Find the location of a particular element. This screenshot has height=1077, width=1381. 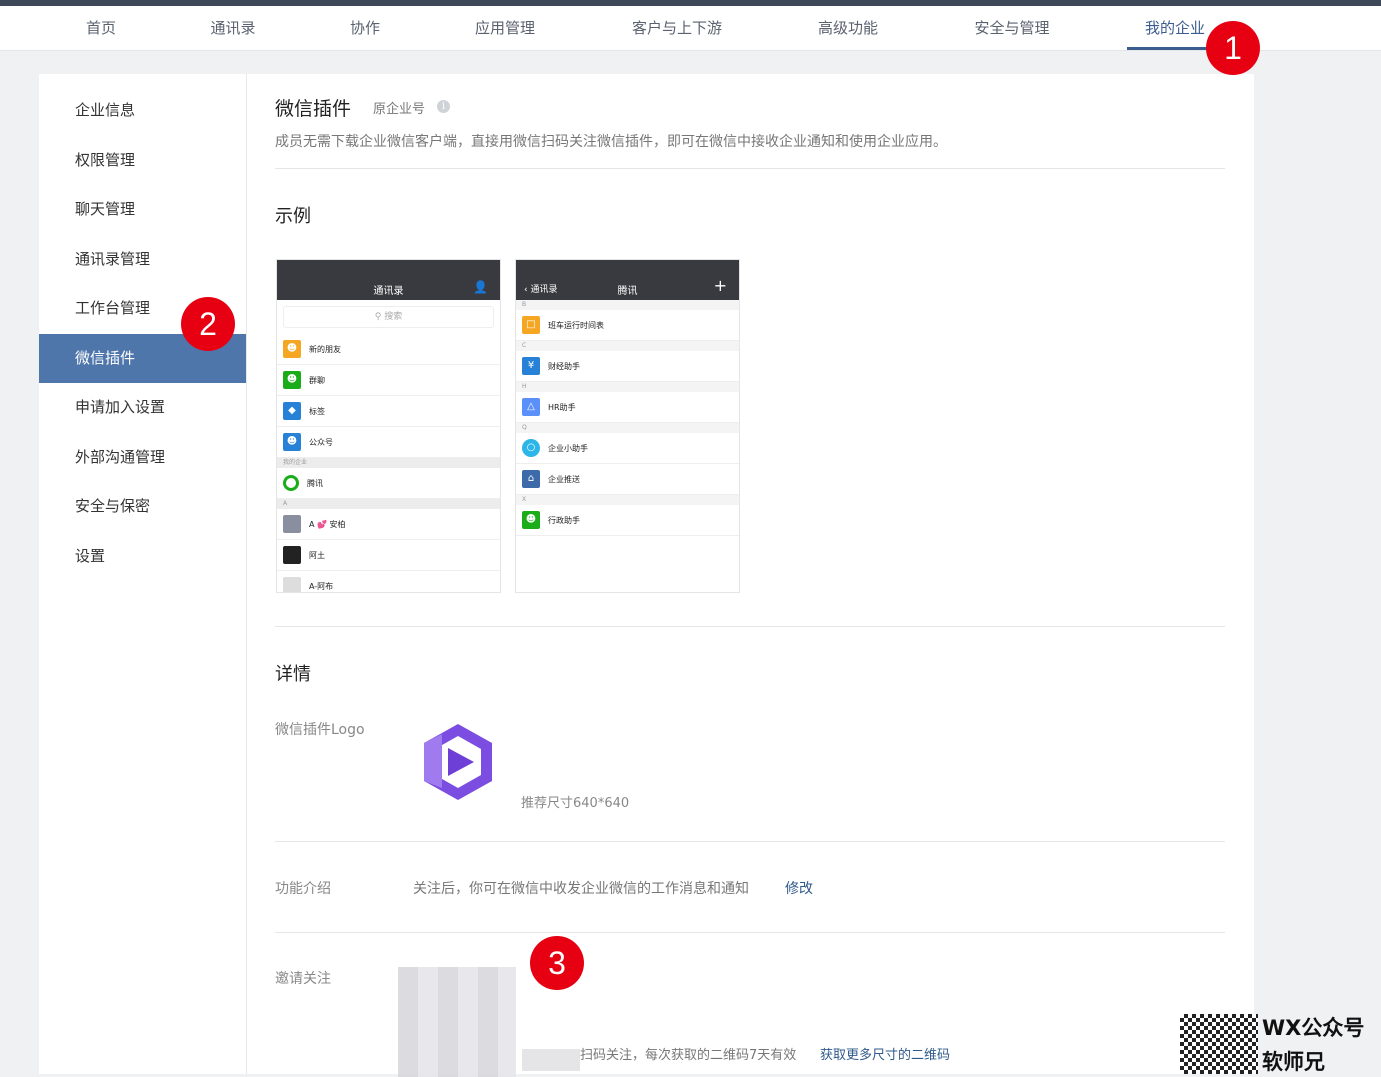

annotation-marker-3: 3 is located at coordinates (557, 963).